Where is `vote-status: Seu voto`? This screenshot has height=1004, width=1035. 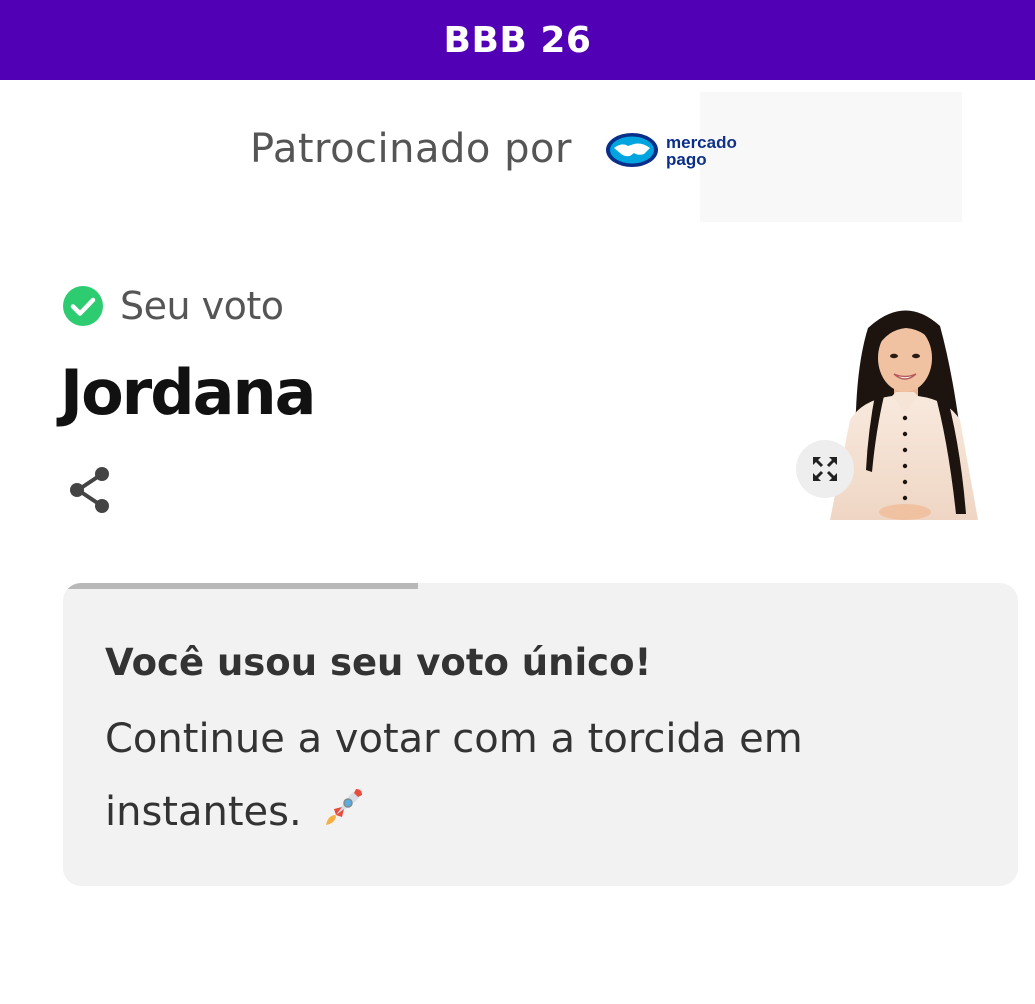 vote-status: Seu voto is located at coordinates (173, 306).